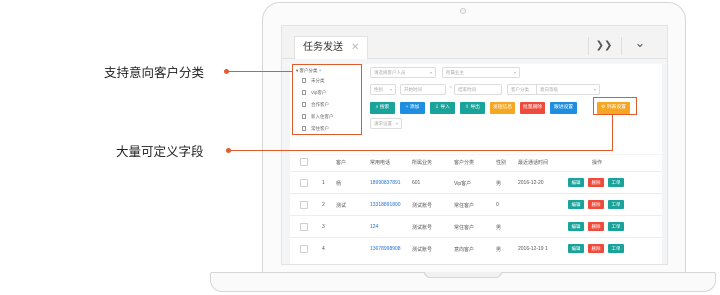  I want to click on tab-task-send: 任务发送 ✕, so click(331, 47).